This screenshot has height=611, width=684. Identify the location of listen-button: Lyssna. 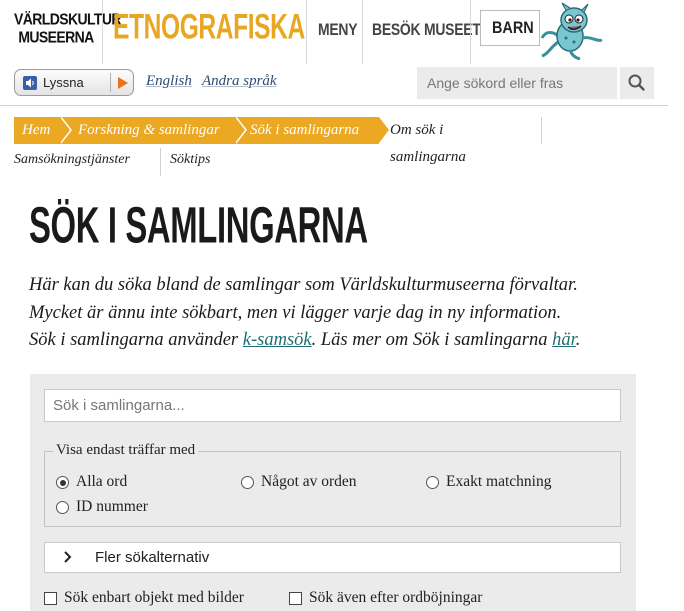
(74, 82).